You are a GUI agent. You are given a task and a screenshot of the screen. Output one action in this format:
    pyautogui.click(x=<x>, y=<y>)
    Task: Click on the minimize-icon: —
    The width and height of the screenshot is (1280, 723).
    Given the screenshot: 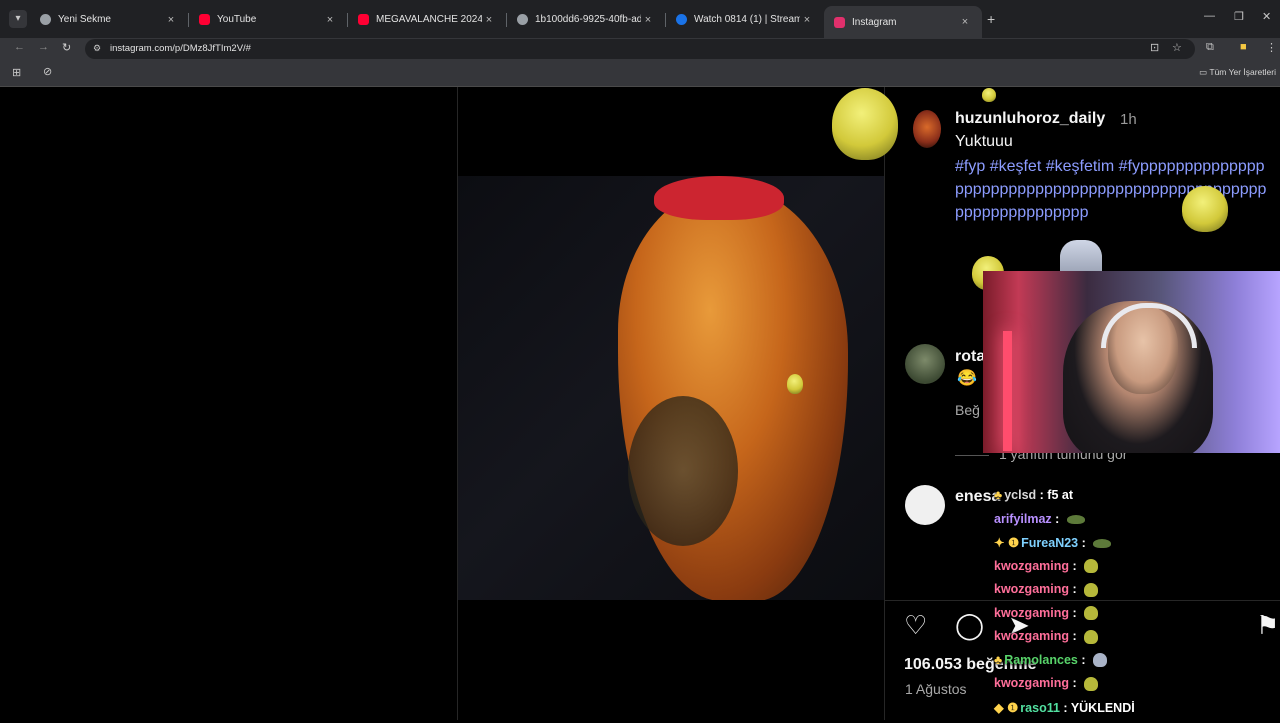 What is the action you would take?
    pyautogui.click(x=1209, y=16)
    